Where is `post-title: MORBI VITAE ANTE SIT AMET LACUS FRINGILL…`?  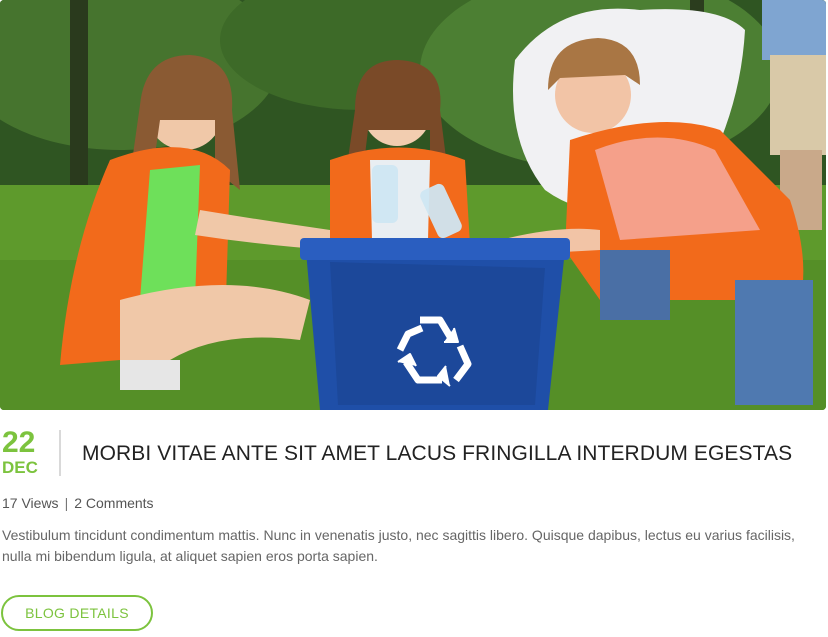 post-title: MORBI VITAE ANTE SIT AMET LACUS FRINGILL… is located at coordinates (437, 454).